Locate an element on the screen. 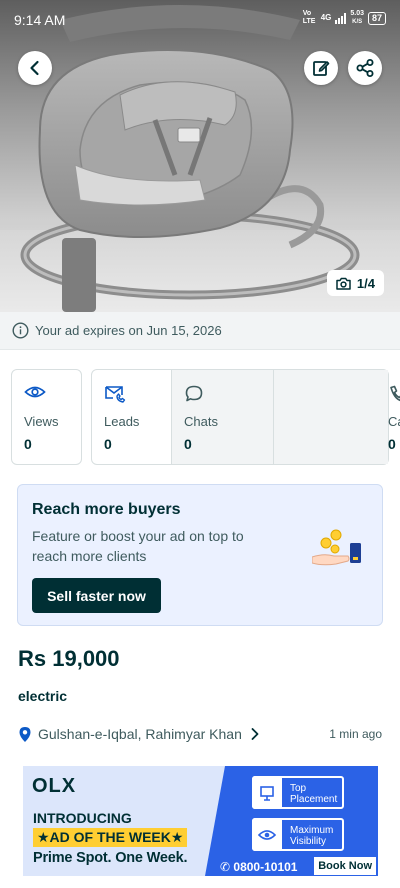  signal-icon is located at coordinates (341, 18).